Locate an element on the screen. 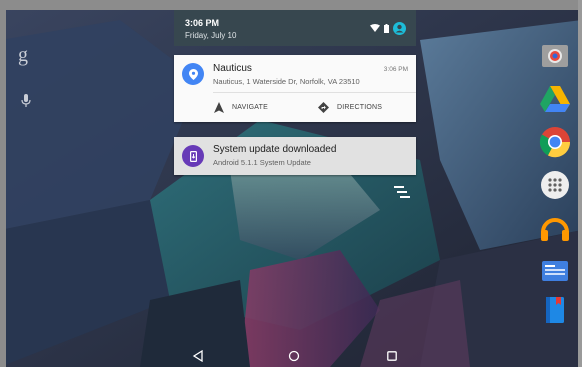 Image resolution: width=582 pixels, height=367 pixels. back-icon is located at coordinates (198, 356).